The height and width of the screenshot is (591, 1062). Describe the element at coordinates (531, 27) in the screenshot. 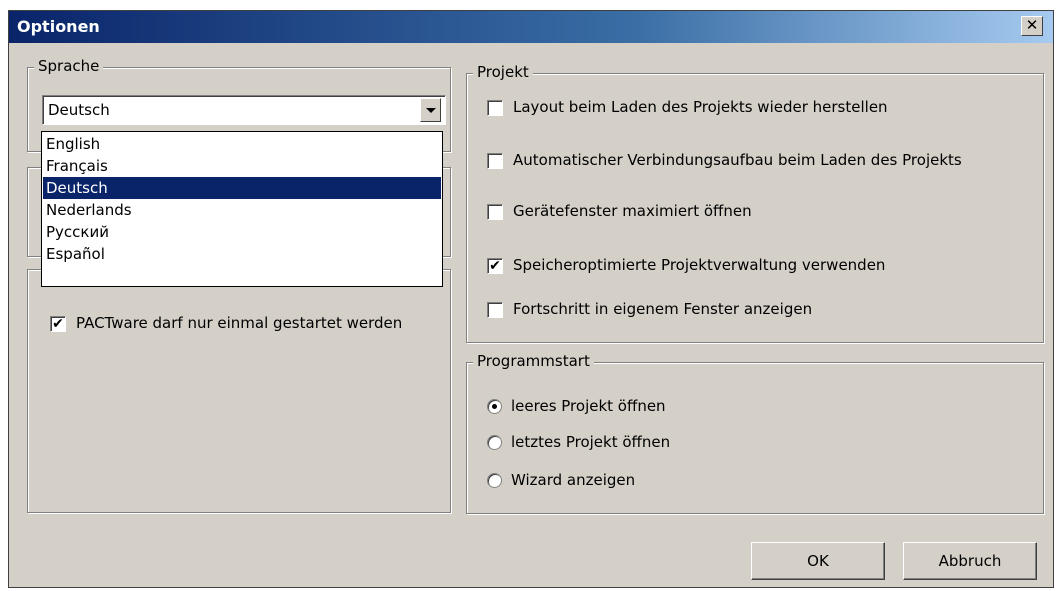

I see `title-bar: Optionen ✕` at that location.